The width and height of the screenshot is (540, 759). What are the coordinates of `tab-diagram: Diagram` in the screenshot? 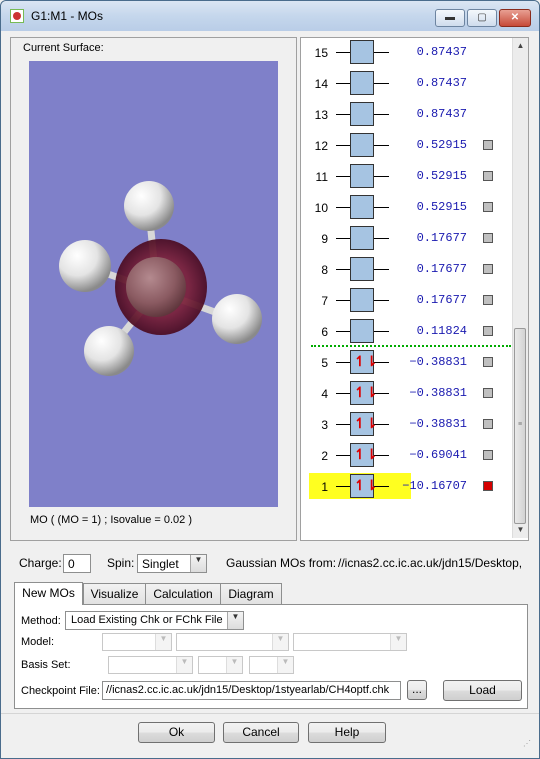 It's located at (251, 594).